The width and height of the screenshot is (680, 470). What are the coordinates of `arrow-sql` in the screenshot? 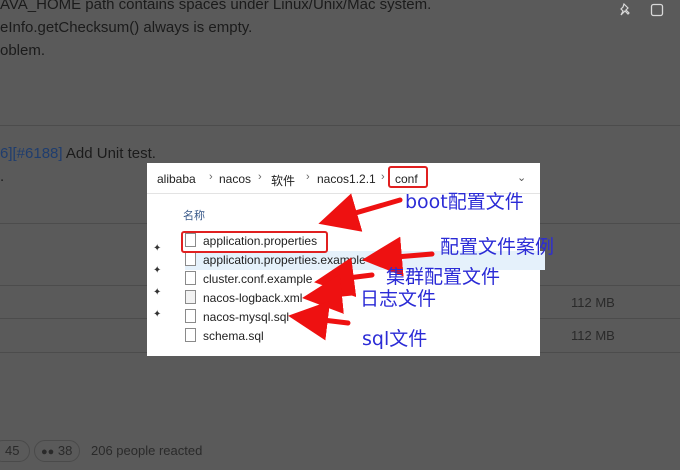 It's located at (319, 320).